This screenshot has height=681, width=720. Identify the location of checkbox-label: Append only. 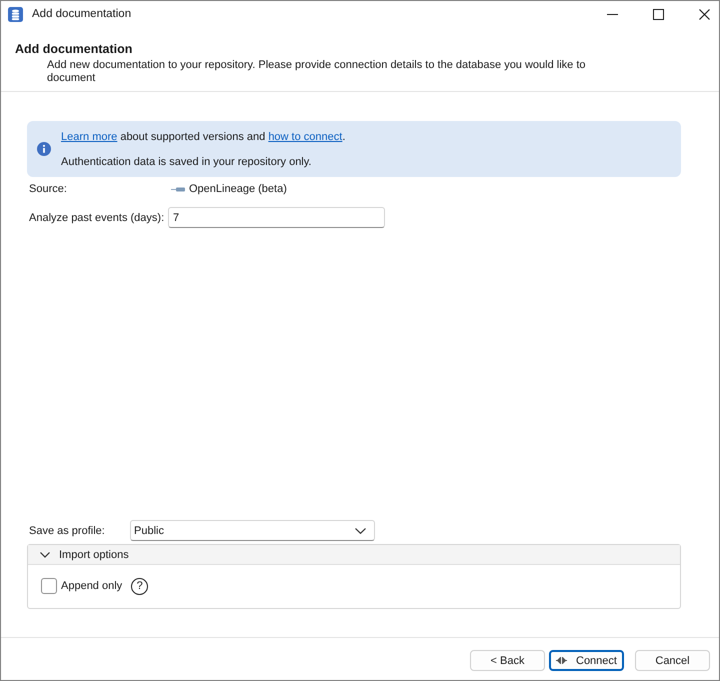
(91, 586).